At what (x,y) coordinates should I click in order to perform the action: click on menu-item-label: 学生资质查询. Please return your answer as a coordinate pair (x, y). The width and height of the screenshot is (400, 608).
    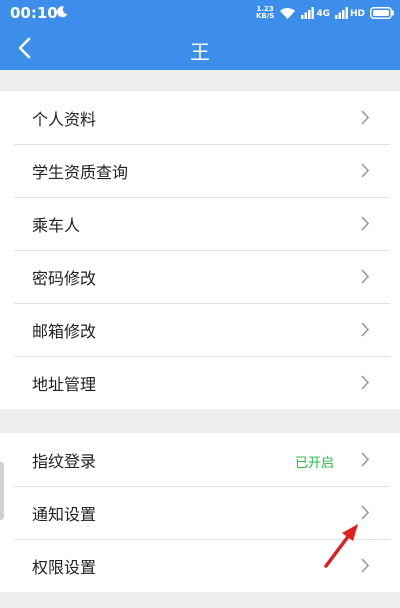
    Looking at the image, I should click on (80, 172).